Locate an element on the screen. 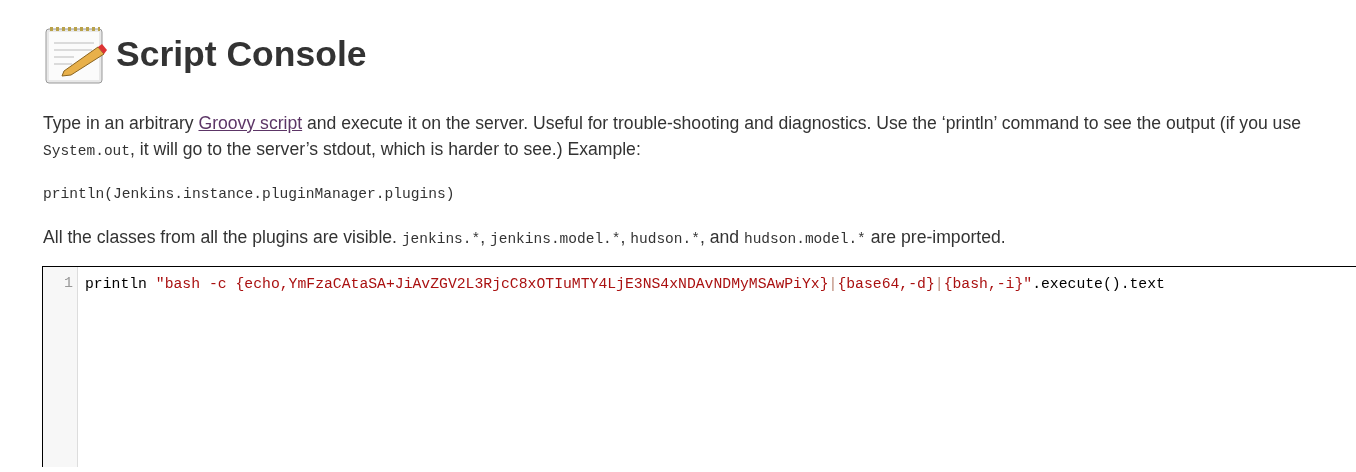 This screenshot has height=472, width=1356. imports-note: All the classes from all the plugins are visible. jenkins.*, jenkins.model.*, hudson.*, and hudson.model.* are pre-imported. is located at coordinates (525, 237).